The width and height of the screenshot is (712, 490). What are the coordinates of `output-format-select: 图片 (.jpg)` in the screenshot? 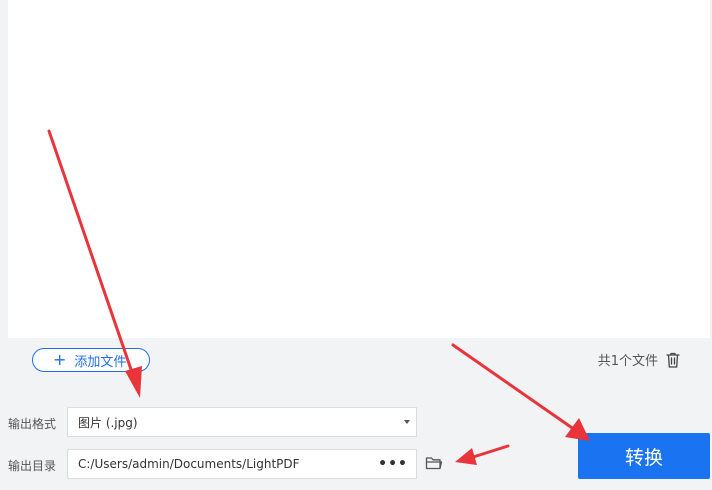 It's located at (242, 422).